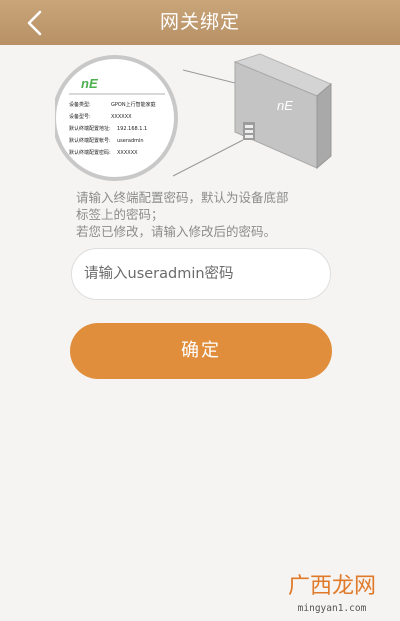  I want to click on page-title: 网关绑定, so click(199, 22).